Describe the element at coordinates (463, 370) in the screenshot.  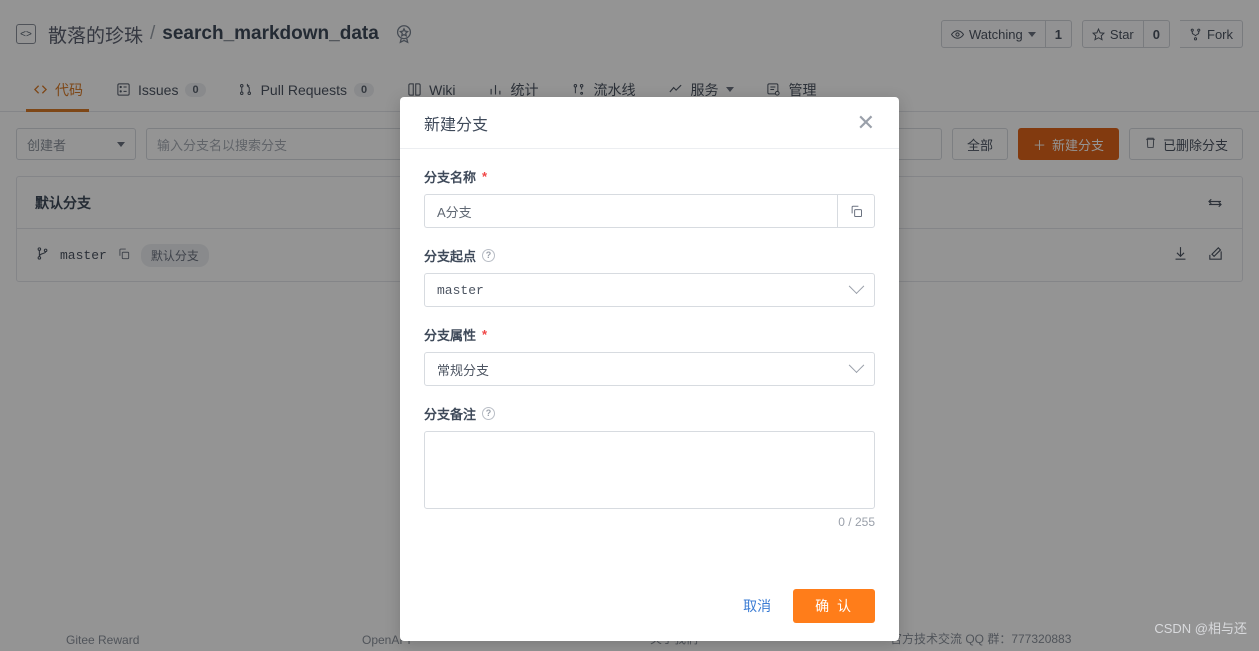
I see `branch-attribute-value: 常规分支` at that location.